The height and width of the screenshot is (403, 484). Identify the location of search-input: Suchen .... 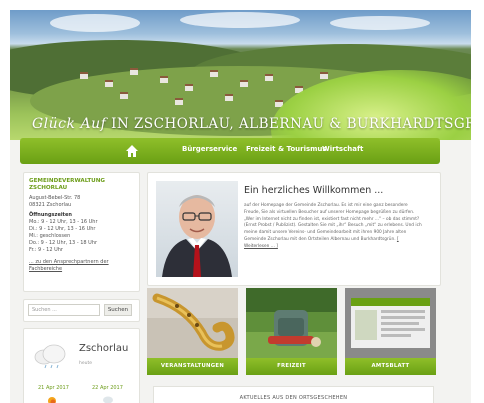
(64, 310).